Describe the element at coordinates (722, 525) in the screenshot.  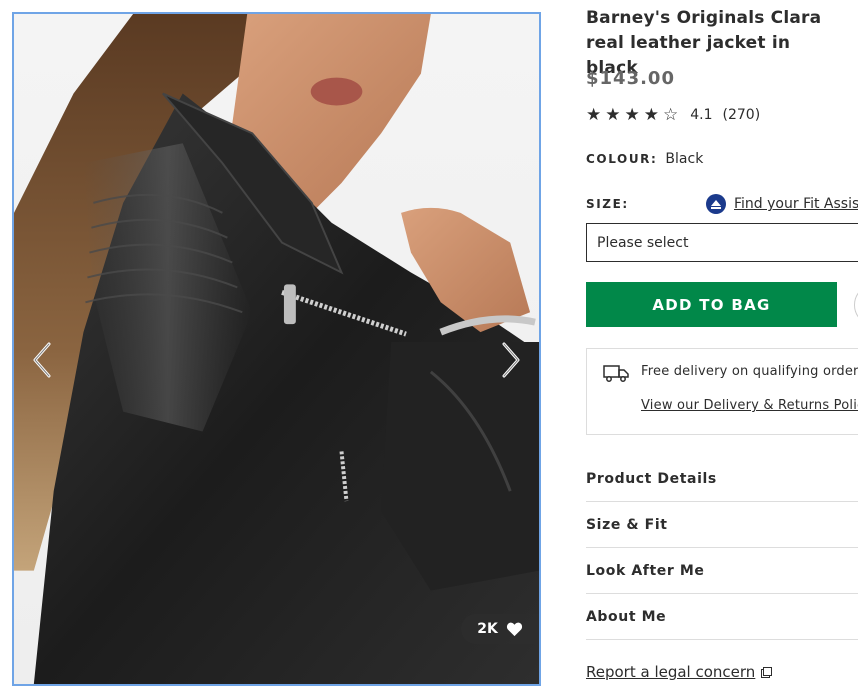
I see `accordion-size-fit: Size & Fit` at that location.